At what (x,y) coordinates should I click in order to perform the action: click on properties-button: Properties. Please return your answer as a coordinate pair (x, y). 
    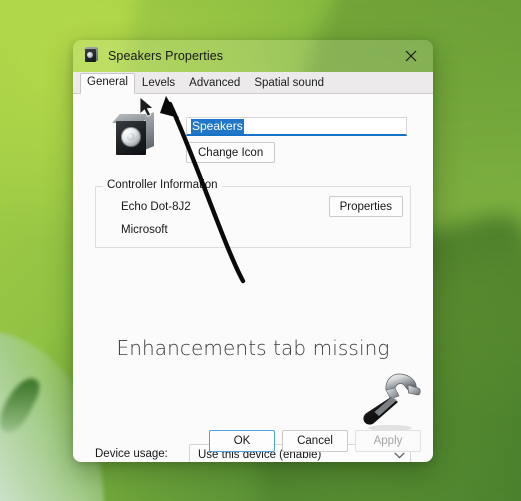
    Looking at the image, I should click on (365, 206).